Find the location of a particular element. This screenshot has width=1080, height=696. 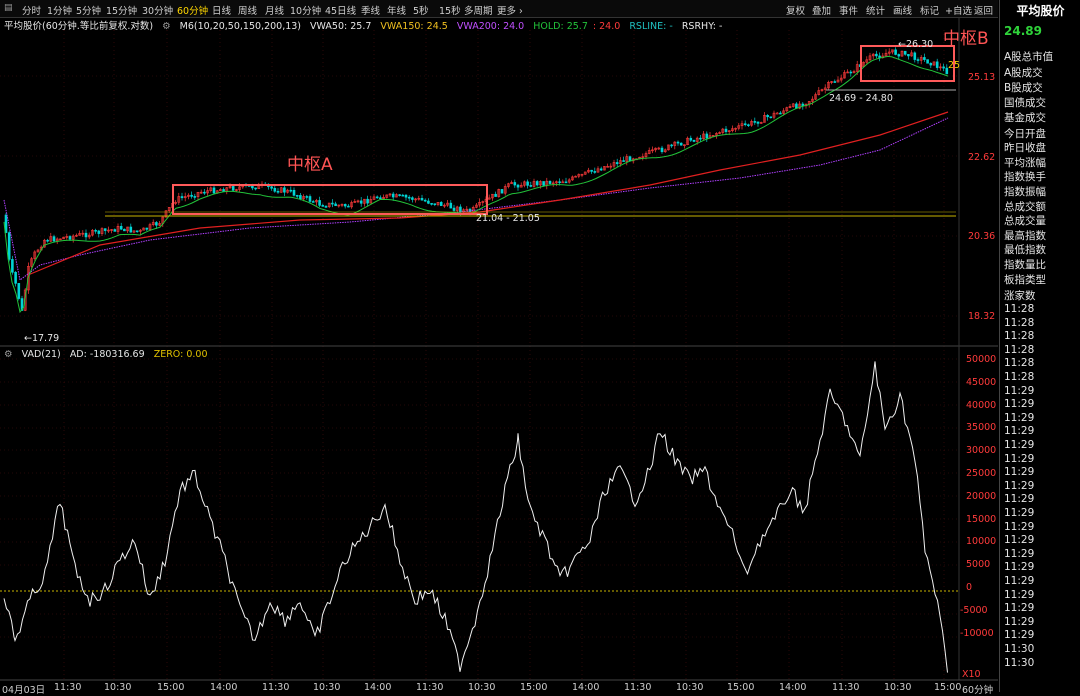

timeframe-tab: 月线 is located at coordinates (274, 10).